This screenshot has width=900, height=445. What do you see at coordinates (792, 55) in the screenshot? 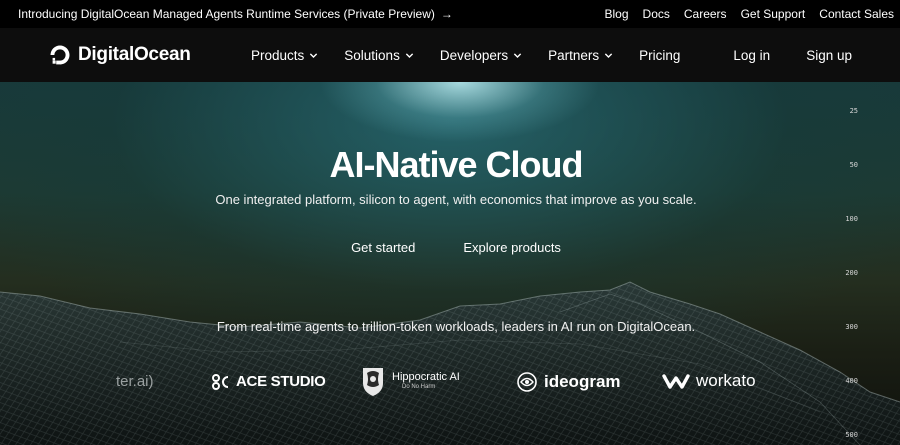
I see `auth-links: Log in Sign up` at bounding box center [792, 55].